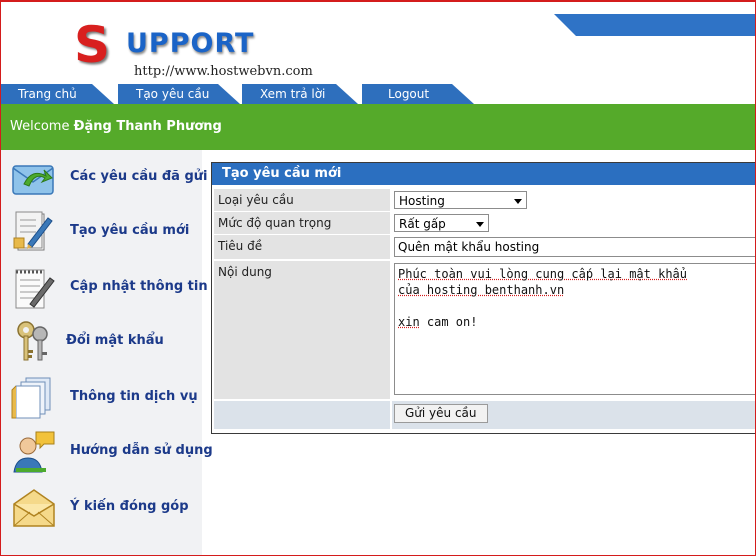  I want to click on tab-logout-label: Logout, so click(407, 94).